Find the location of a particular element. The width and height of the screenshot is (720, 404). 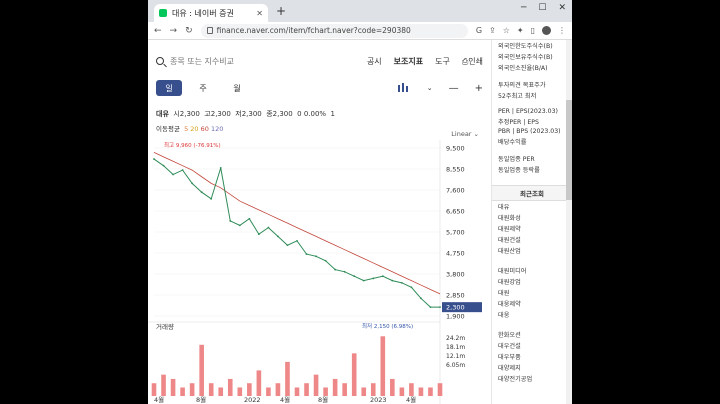

y-tick-label: 8,550 is located at coordinates (455, 170).